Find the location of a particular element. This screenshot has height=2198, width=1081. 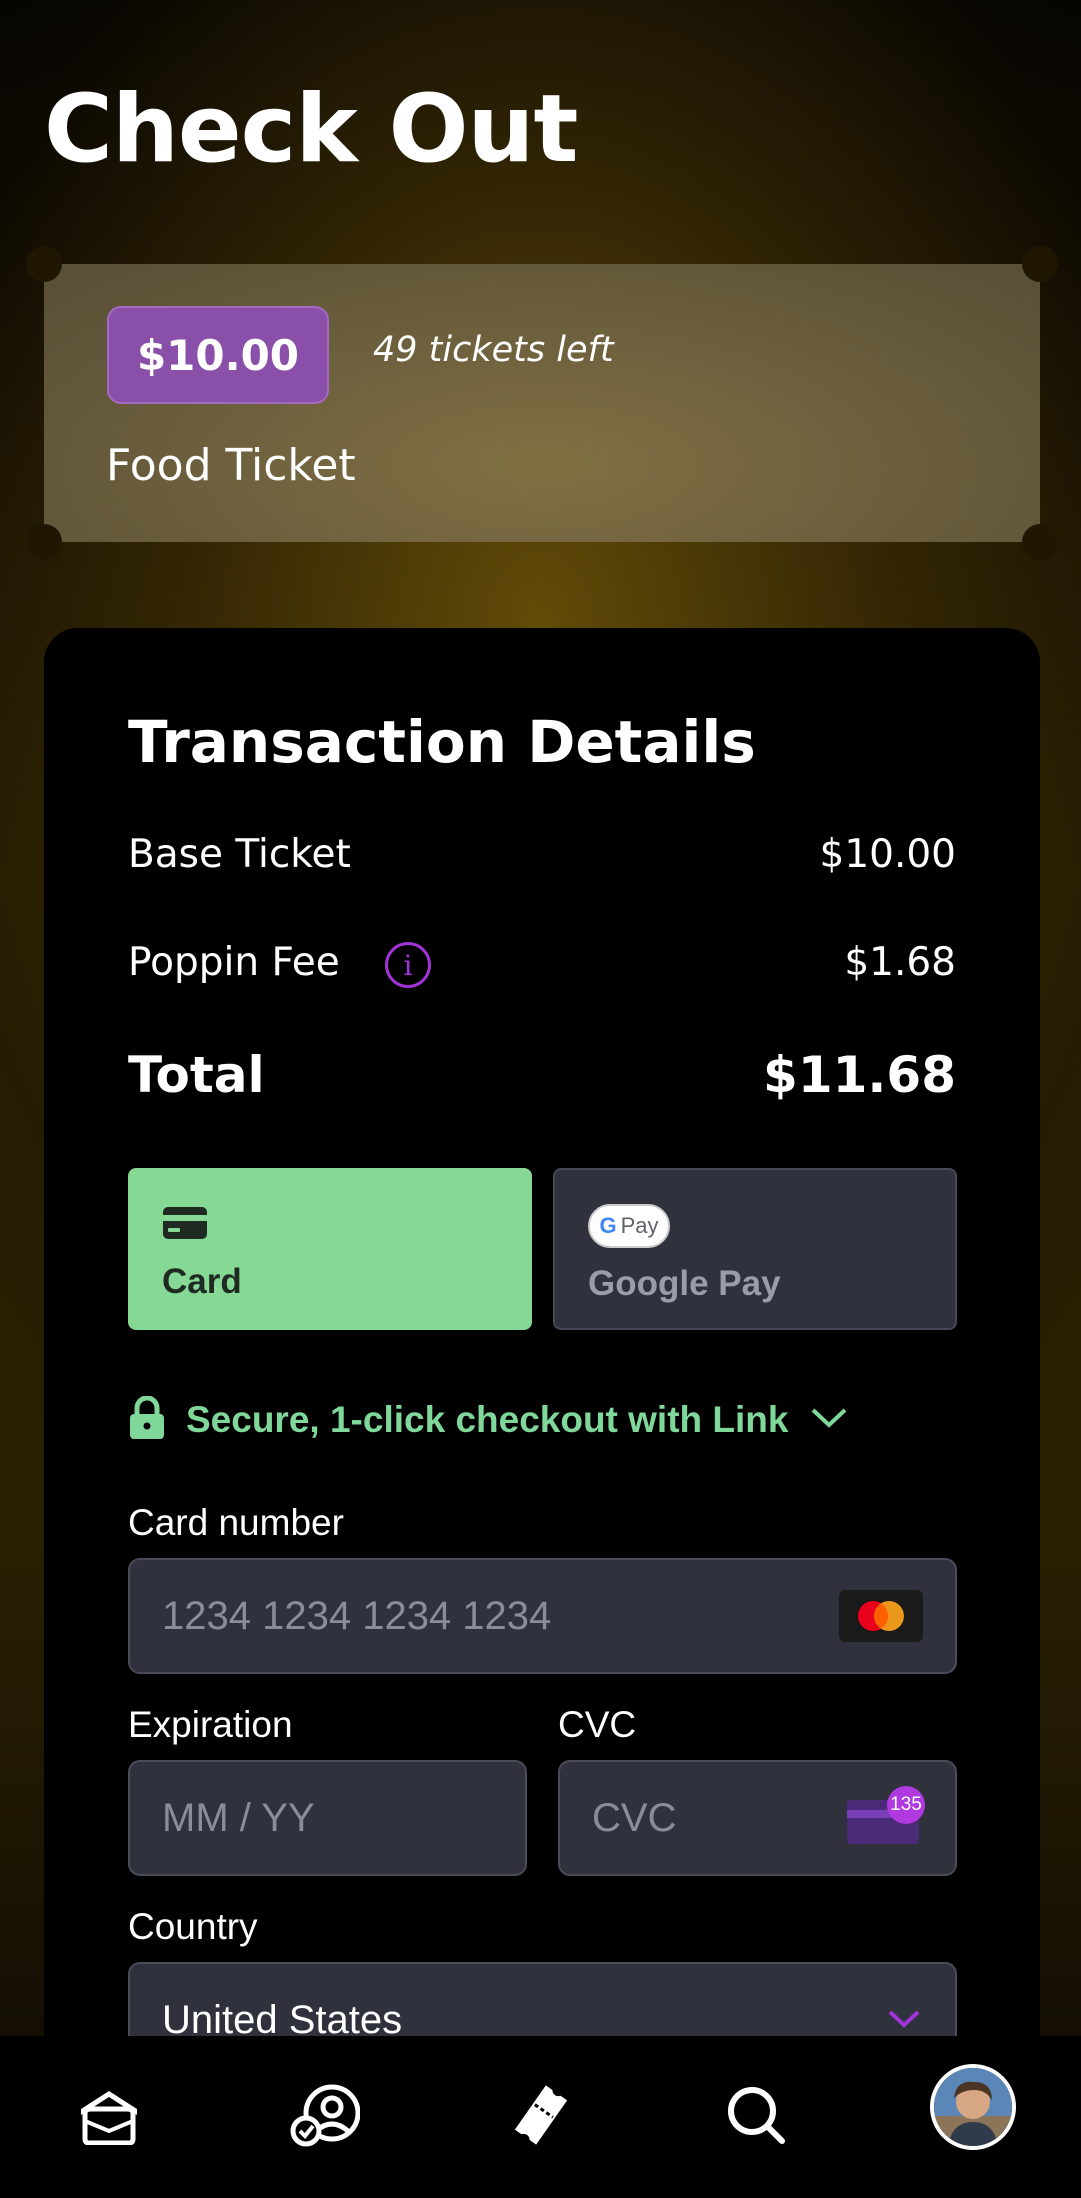

base-ticket-value: $10.00 is located at coordinates (887, 854).